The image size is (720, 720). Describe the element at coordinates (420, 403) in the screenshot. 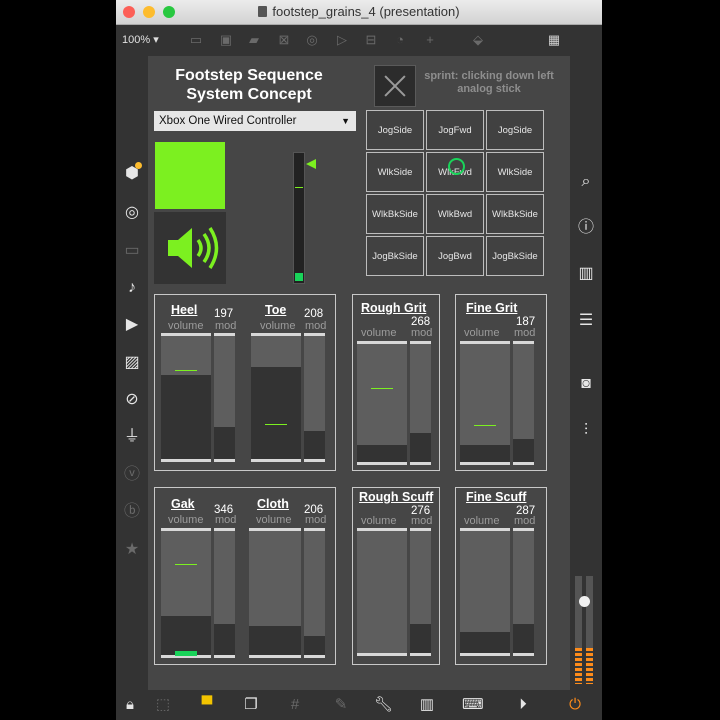

I see `rough-grit-mod-fader` at that location.